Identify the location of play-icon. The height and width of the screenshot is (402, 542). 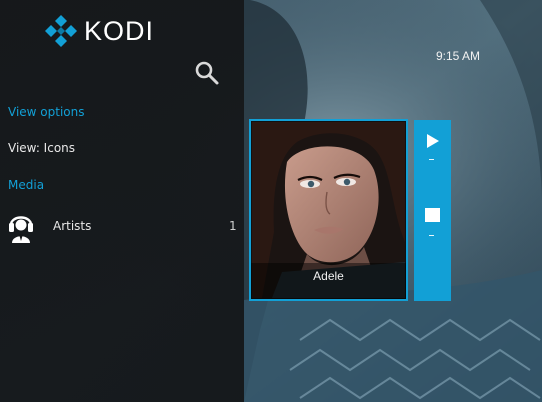
(433, 141).